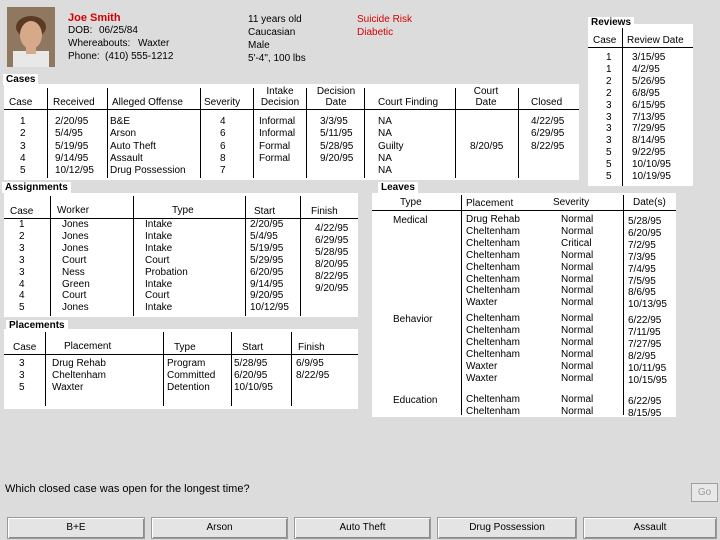 This screenshot has width=720, height=540. Describe the element at coordinates (264, 236) in the screenshot. I see `assignment-start: 5/4/95` at that location.